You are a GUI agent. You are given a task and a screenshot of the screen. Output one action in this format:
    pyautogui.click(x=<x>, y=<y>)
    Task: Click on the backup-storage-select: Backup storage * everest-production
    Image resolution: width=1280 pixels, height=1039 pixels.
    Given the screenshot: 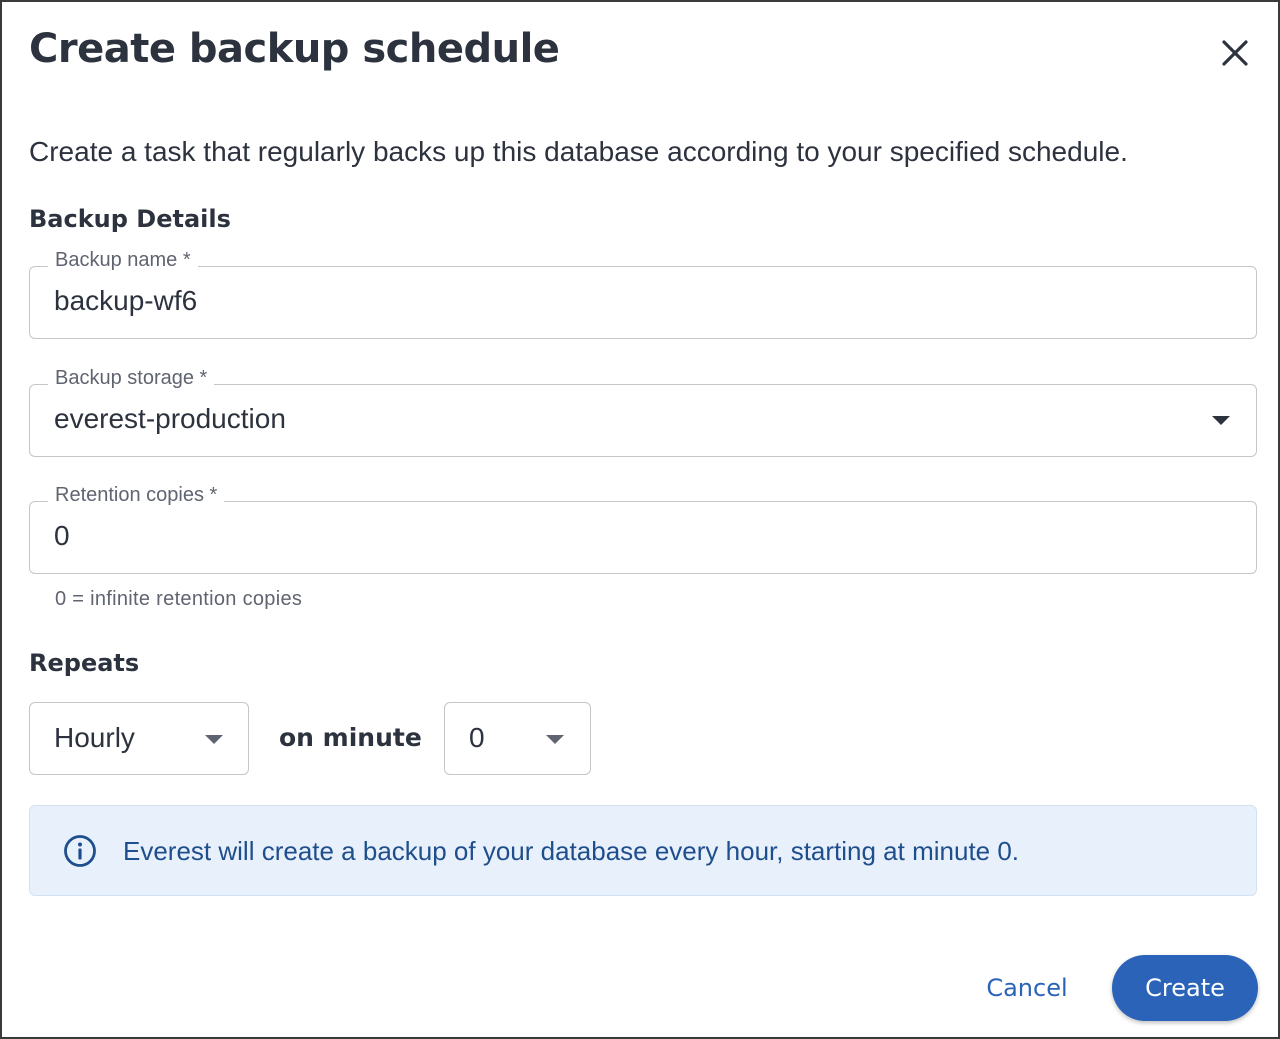 What is the action you would take?
    pyautogui.click(x=643, y=412)
    